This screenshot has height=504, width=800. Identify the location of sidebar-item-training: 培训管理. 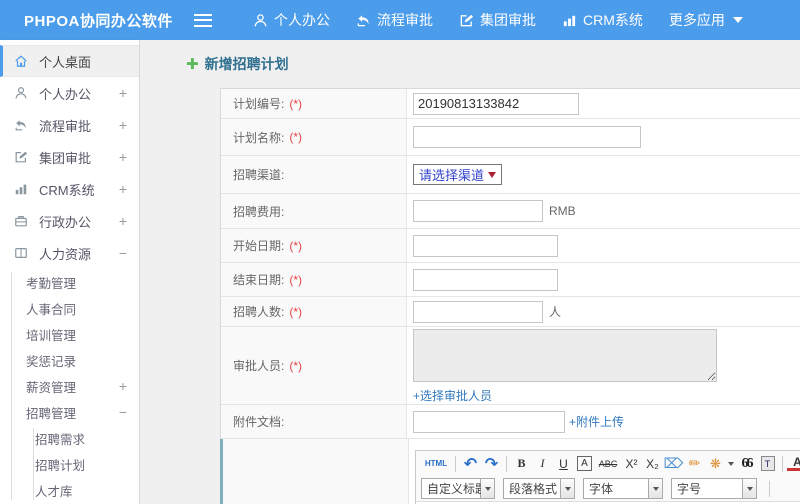
(69, 334).